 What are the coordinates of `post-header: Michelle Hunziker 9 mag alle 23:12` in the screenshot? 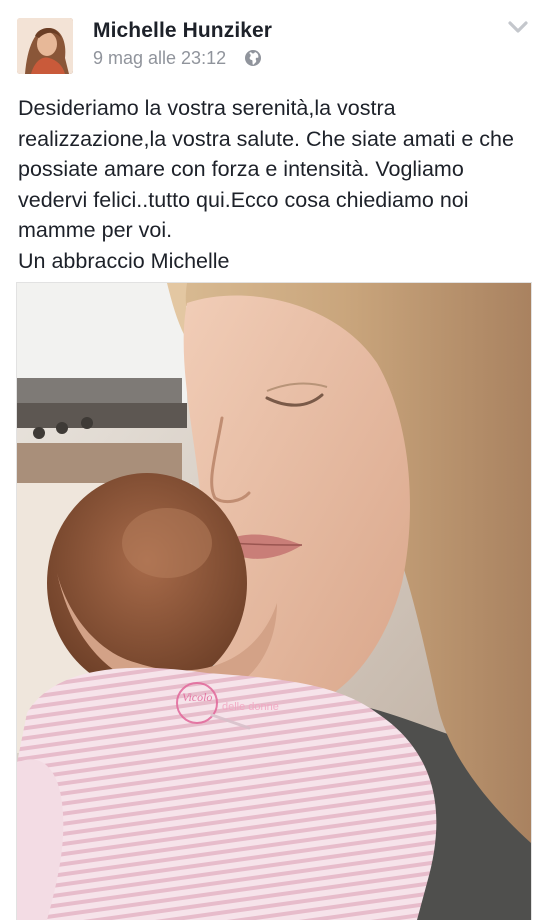 It's located at (274, 43).